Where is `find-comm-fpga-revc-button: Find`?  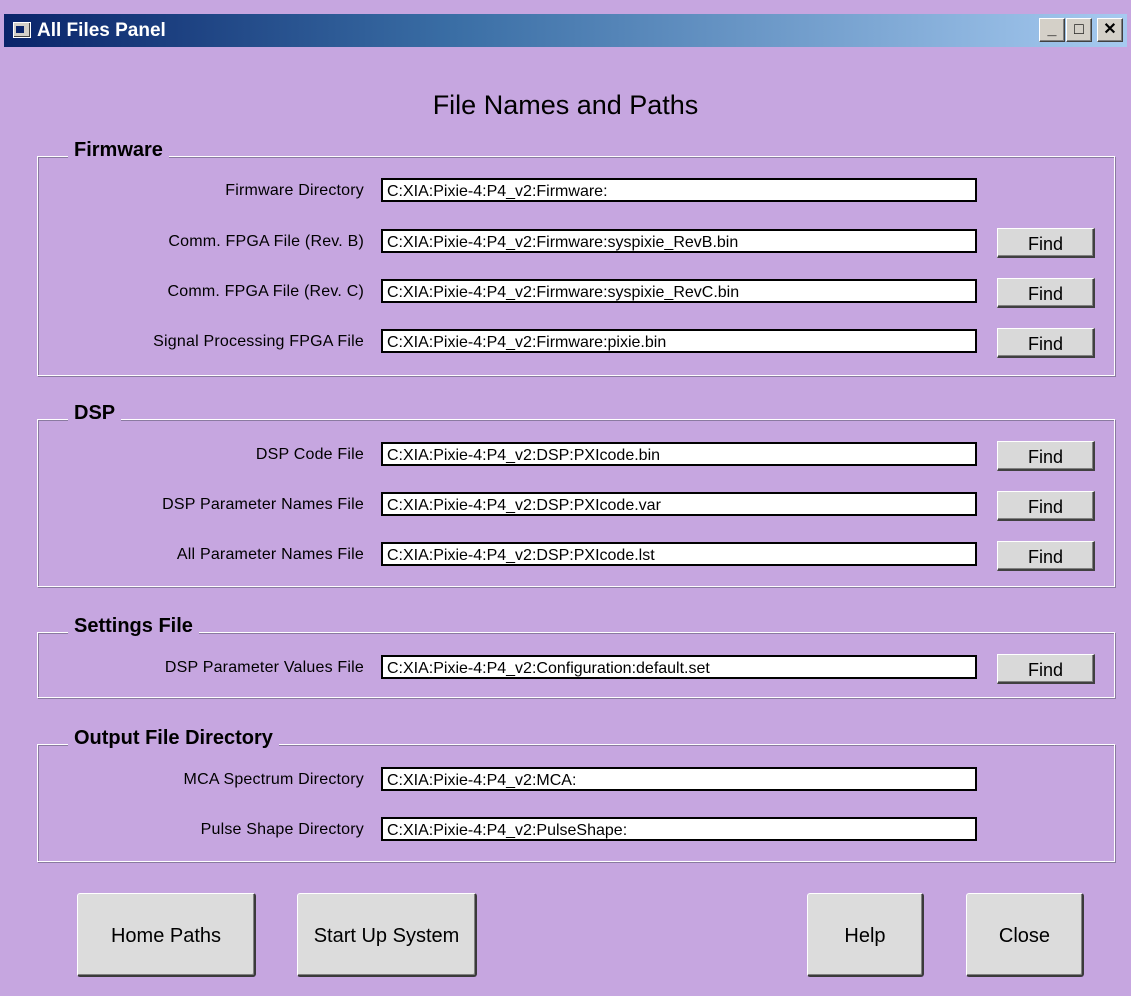 find-comm-fpga-revc-button: Find is located at coordinates (1046, 293).